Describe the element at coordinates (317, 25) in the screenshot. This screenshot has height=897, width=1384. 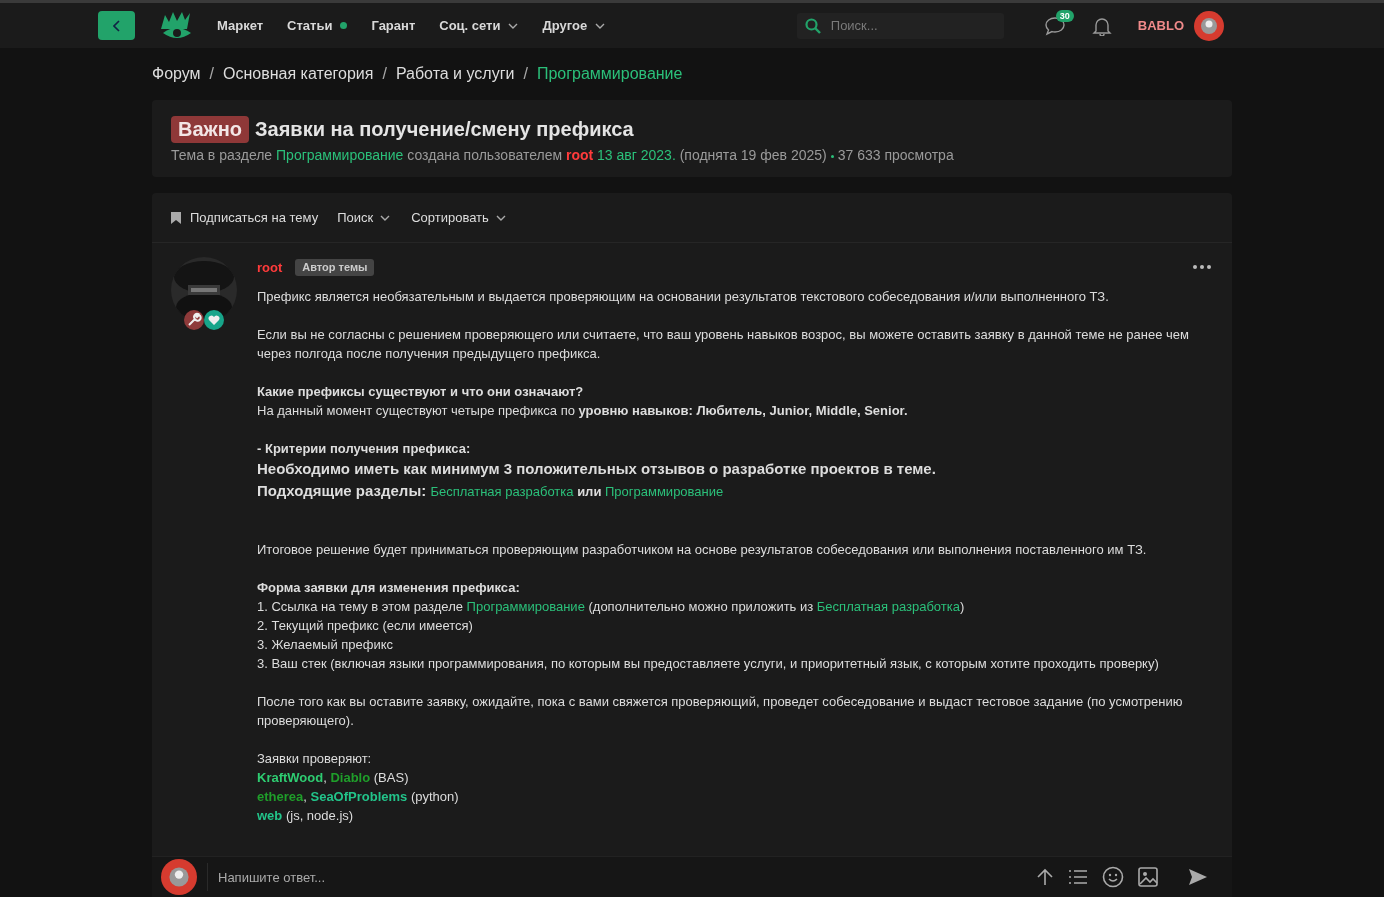
I see `nav-link: Статьи` at that location.